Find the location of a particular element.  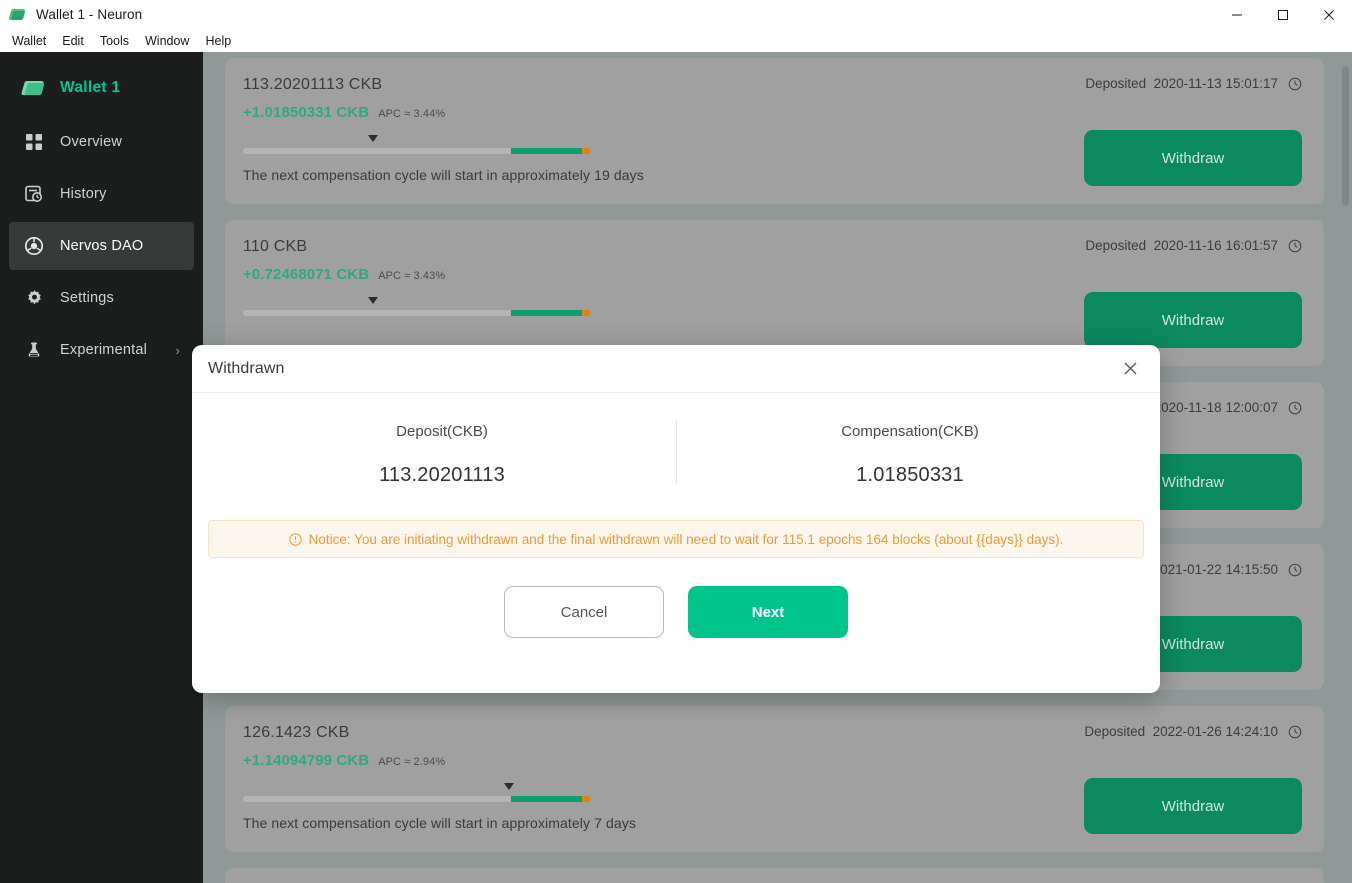

apc-value: APC ≈ 2.94% is located at coordinates (412, 762).